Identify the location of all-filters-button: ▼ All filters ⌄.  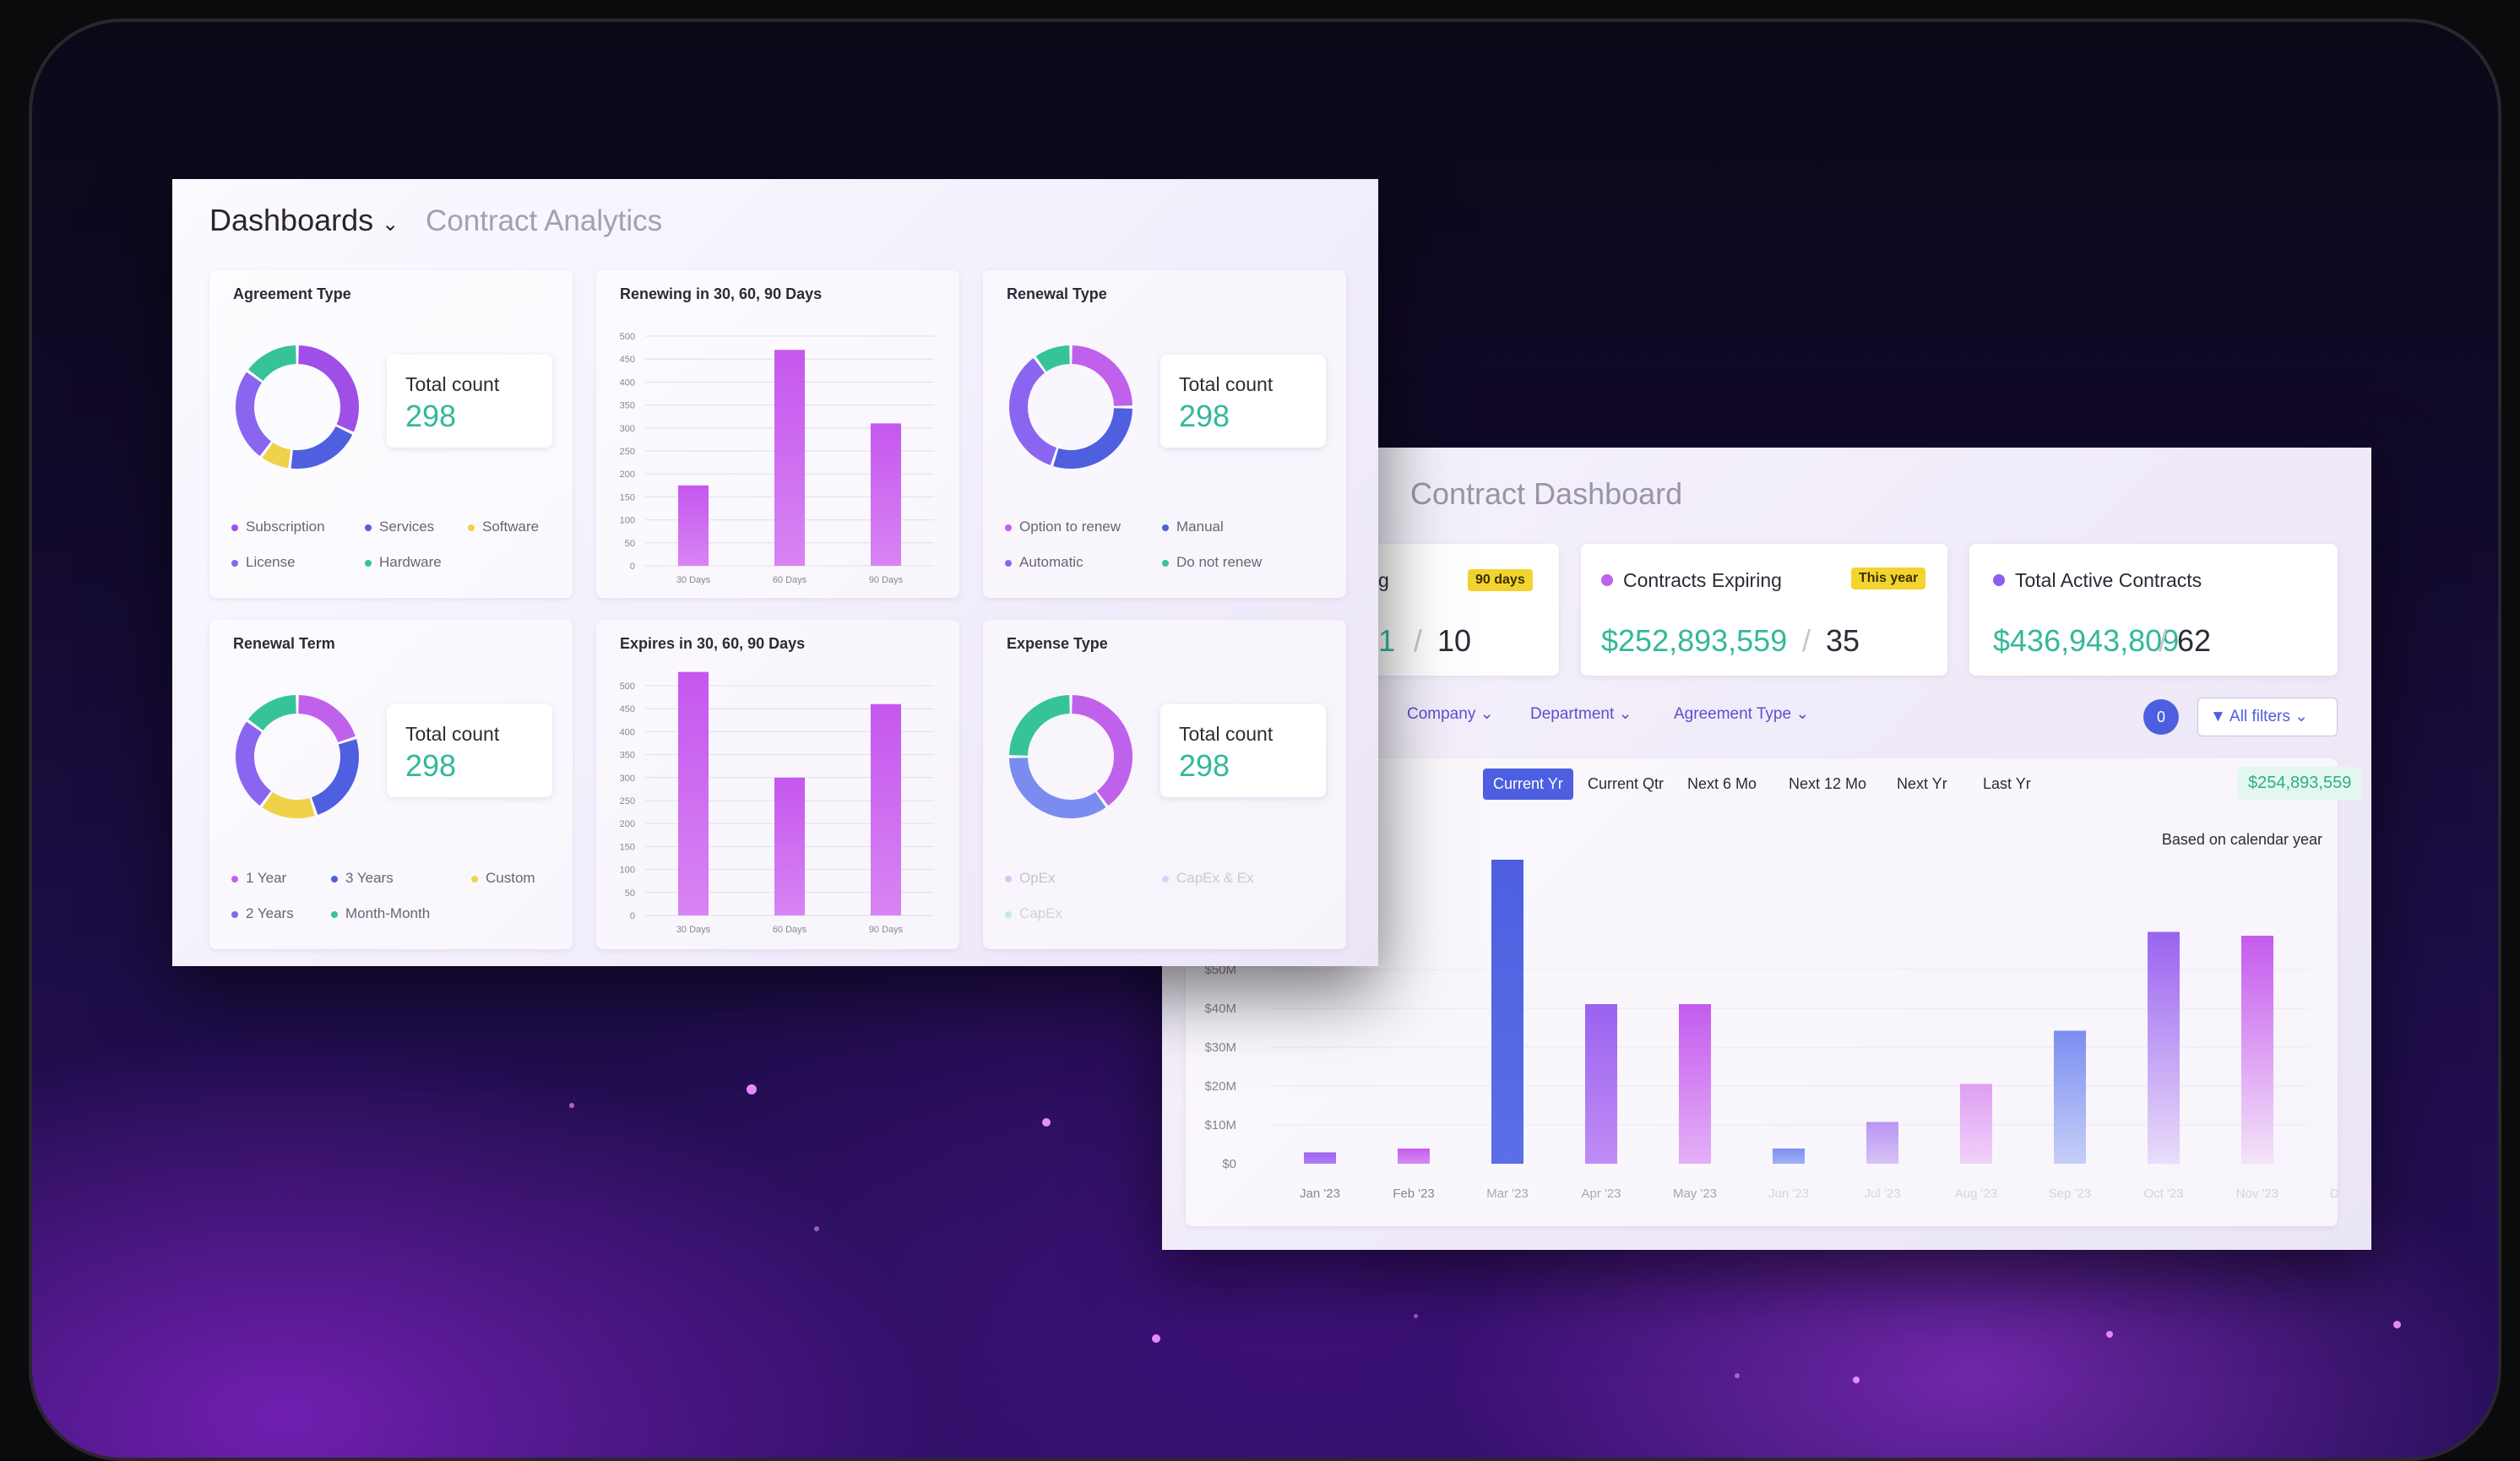
(2267, 717).